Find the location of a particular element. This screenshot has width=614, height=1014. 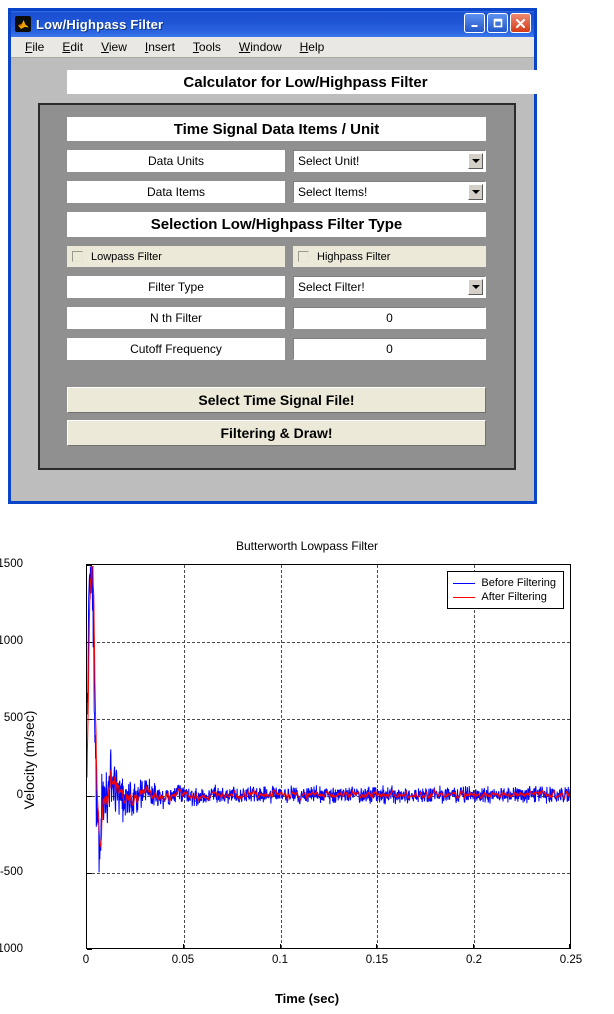

x-tick-label: 0 is located at coordinates (86, 960).